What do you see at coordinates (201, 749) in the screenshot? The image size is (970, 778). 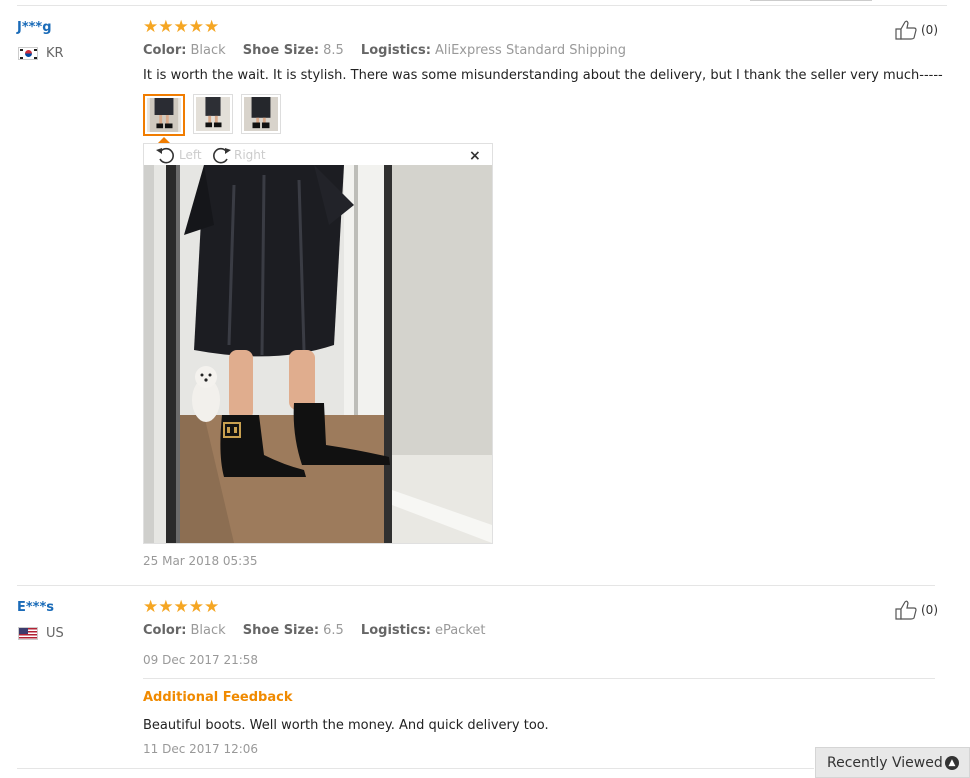 I see `additional-feedback-date: 11 Dec 2017 12:06` at bounding box center [201, 749].